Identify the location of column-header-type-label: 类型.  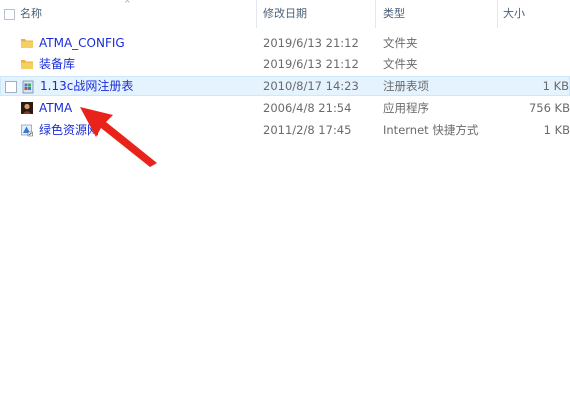
(394, 13).